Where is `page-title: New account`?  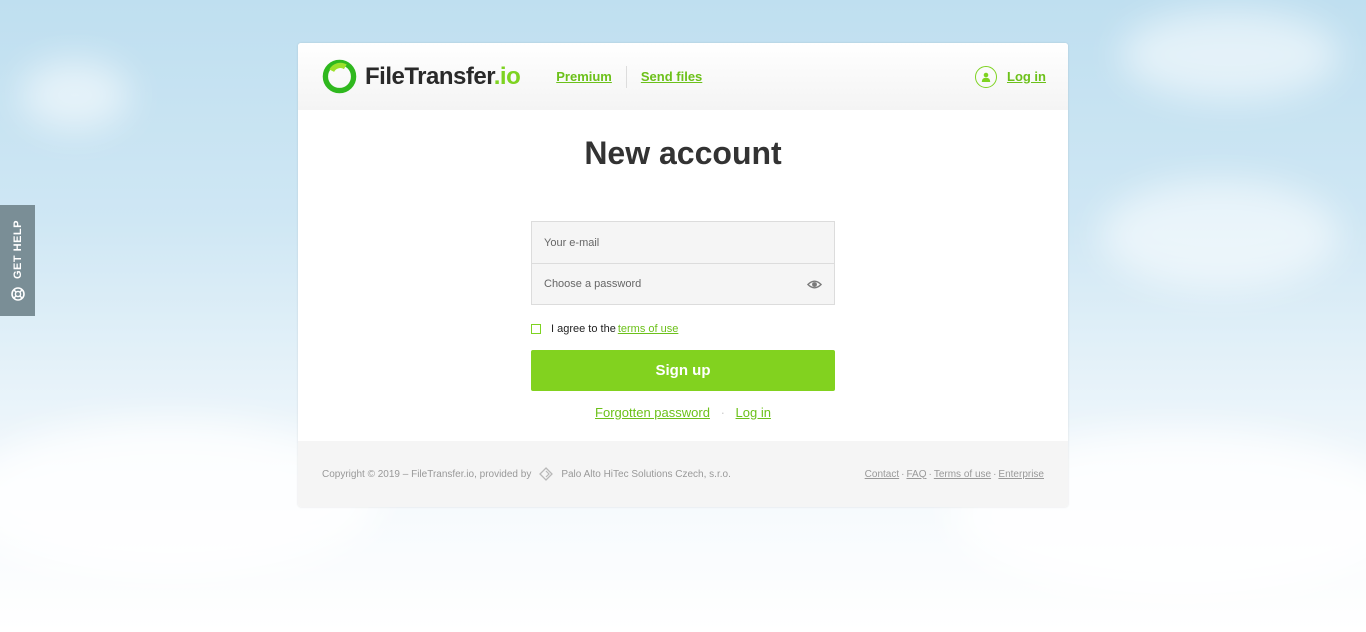
page-title: New account is located at coordinates (683, 153).